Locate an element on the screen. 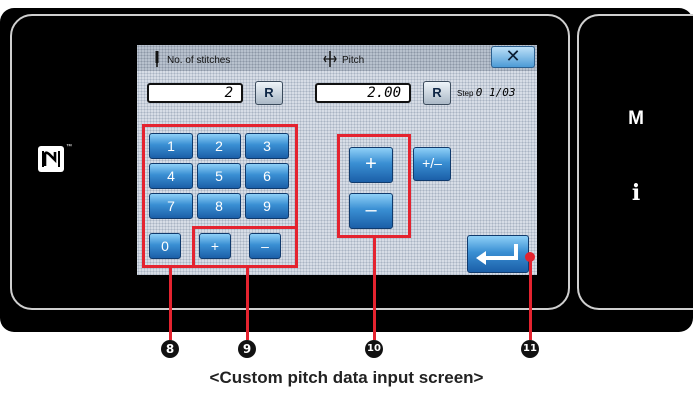 Image resolution: width=693 pixels, height=405 pixels. step-label: Step is located at coordinates (465, 93).